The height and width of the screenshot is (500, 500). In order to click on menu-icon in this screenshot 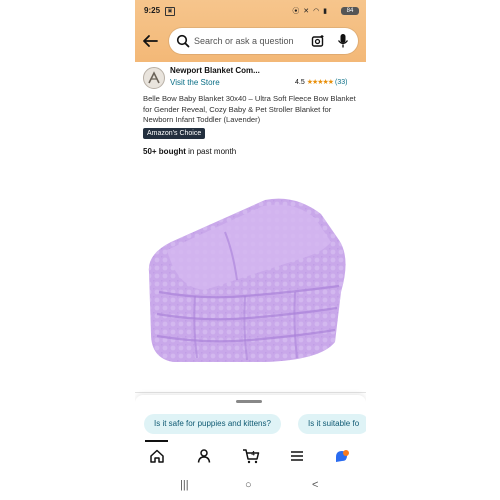, I will do `click(297, 456)`.